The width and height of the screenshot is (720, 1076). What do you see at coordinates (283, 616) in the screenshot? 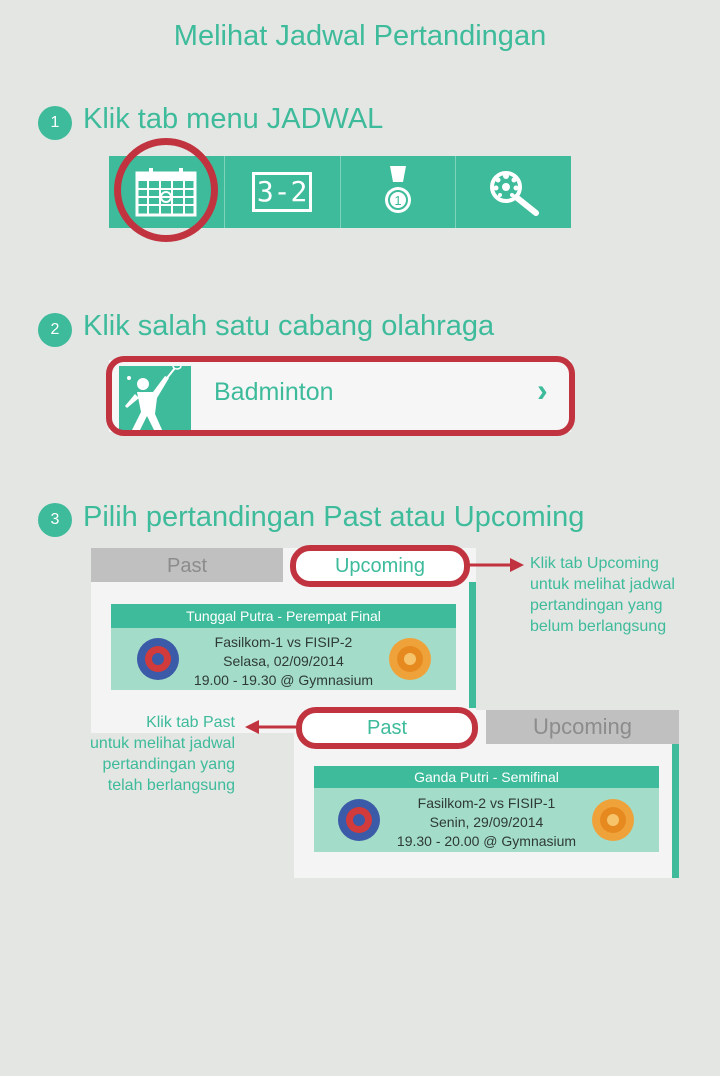
I see `match-card-header: Tunggal Putra - Perempat Final` at bounding box center [283, 616].